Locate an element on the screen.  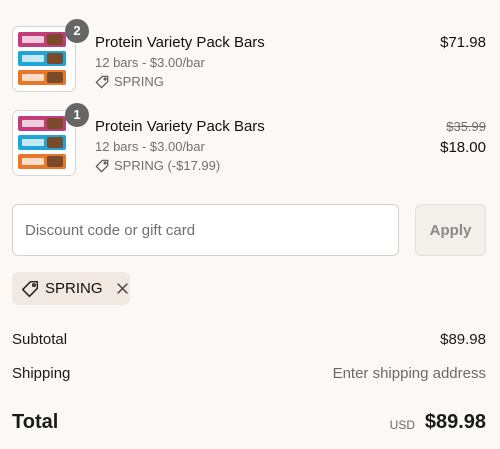
applied-discount: SPRING is located at coordinates (129, 81).